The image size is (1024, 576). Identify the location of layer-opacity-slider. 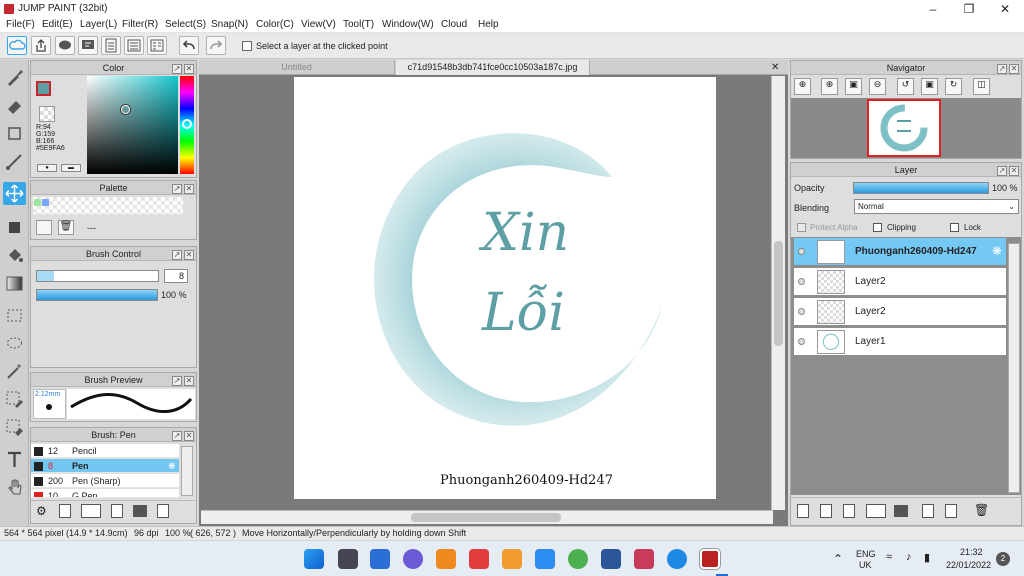
(921, 188).